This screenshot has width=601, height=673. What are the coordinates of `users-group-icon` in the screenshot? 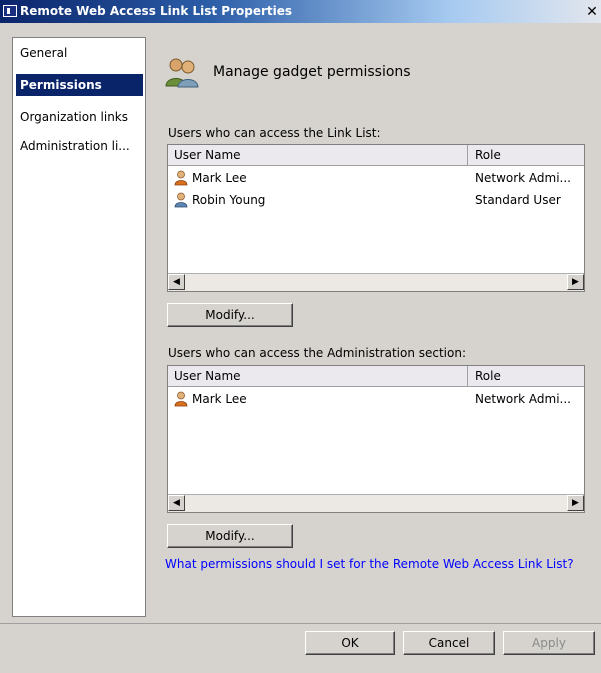 It's located at (182, 73).